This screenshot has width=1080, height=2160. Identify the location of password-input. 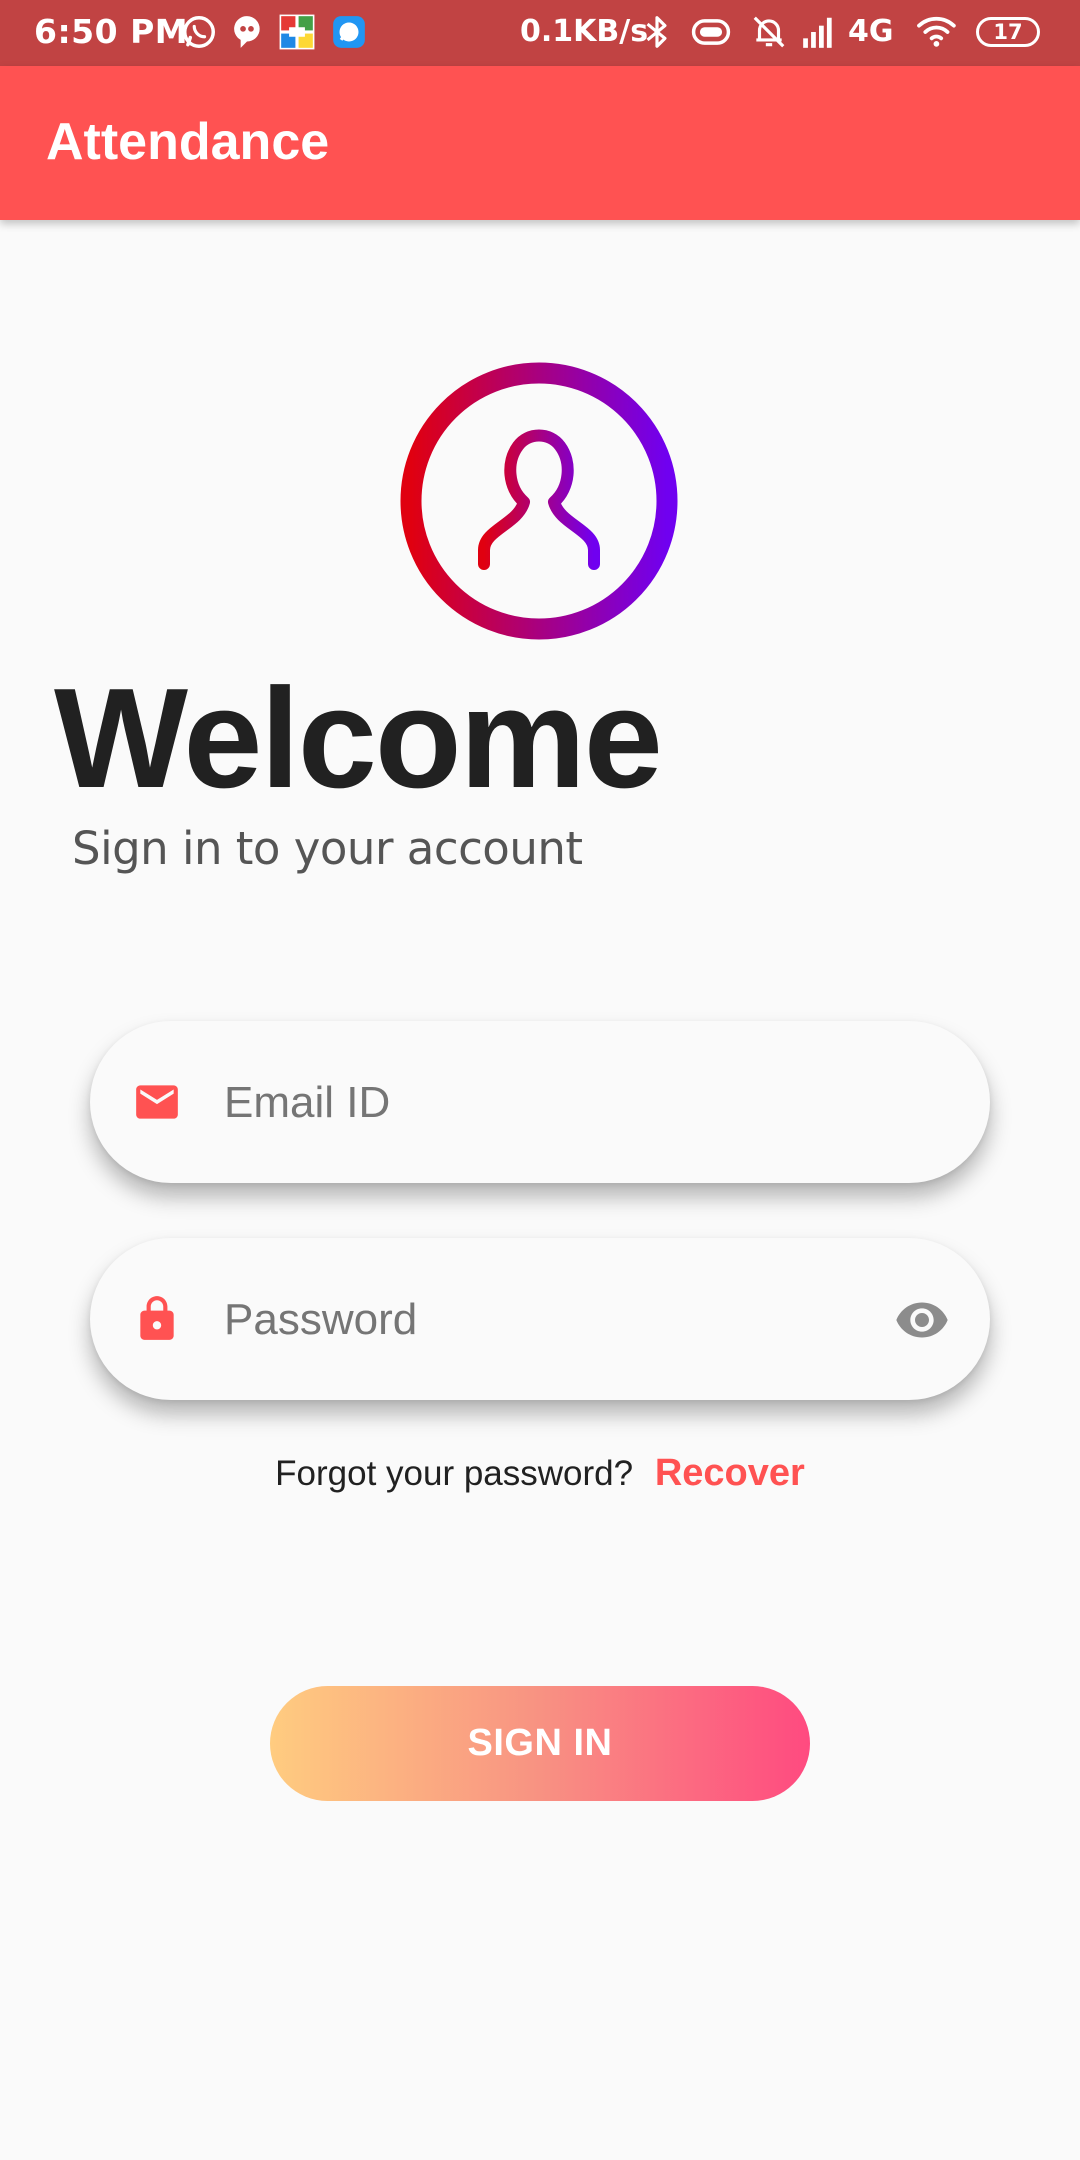
(544, 1320).